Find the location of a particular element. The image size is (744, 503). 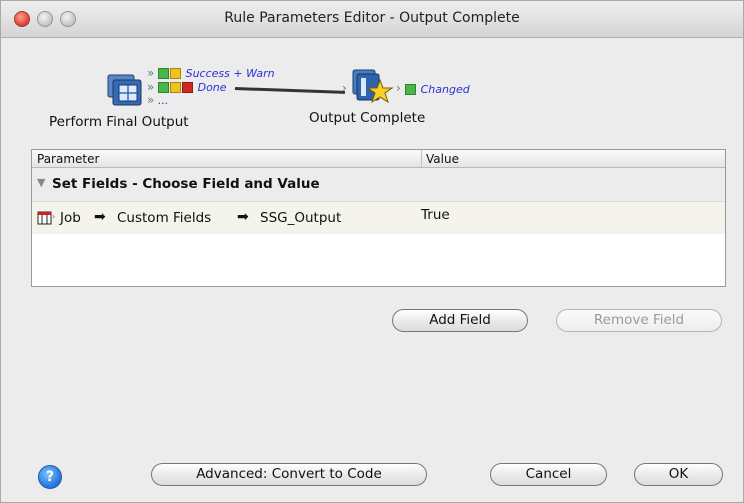

target-node-label: Output Complete is located at coordinates (367, 118).